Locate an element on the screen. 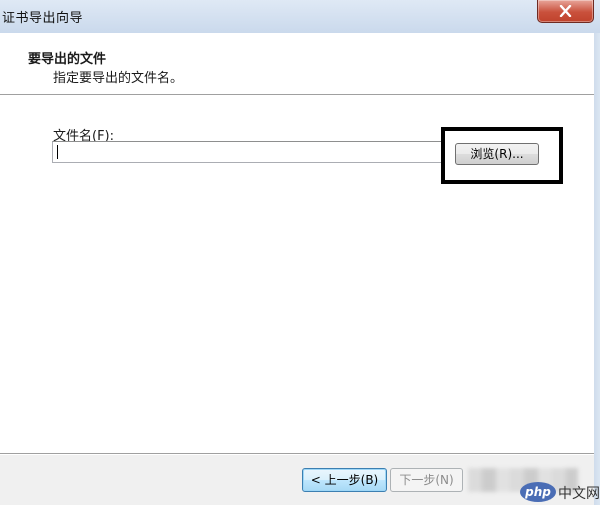  wizard-footer: < 上一步(B) 下一步(N) is located at coordinates (297, 480).